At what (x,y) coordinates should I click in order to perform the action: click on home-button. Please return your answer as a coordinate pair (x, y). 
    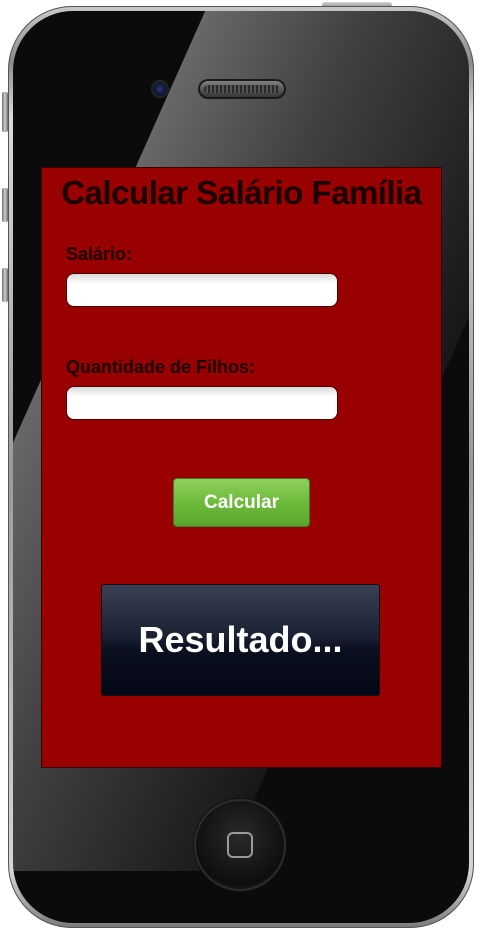
    Looking at the image, I should click on (240, 845).